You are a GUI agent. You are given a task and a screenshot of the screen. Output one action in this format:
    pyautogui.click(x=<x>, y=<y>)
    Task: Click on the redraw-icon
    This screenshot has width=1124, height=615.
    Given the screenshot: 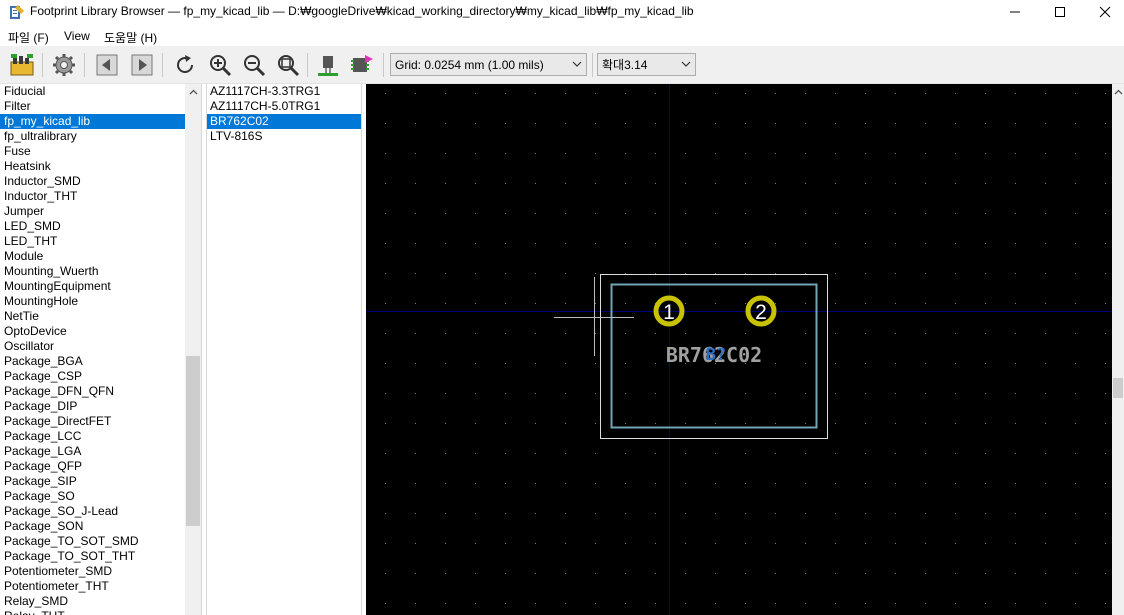 What is the action you would take?
    pyautogui.click(x=185, y=64)
    